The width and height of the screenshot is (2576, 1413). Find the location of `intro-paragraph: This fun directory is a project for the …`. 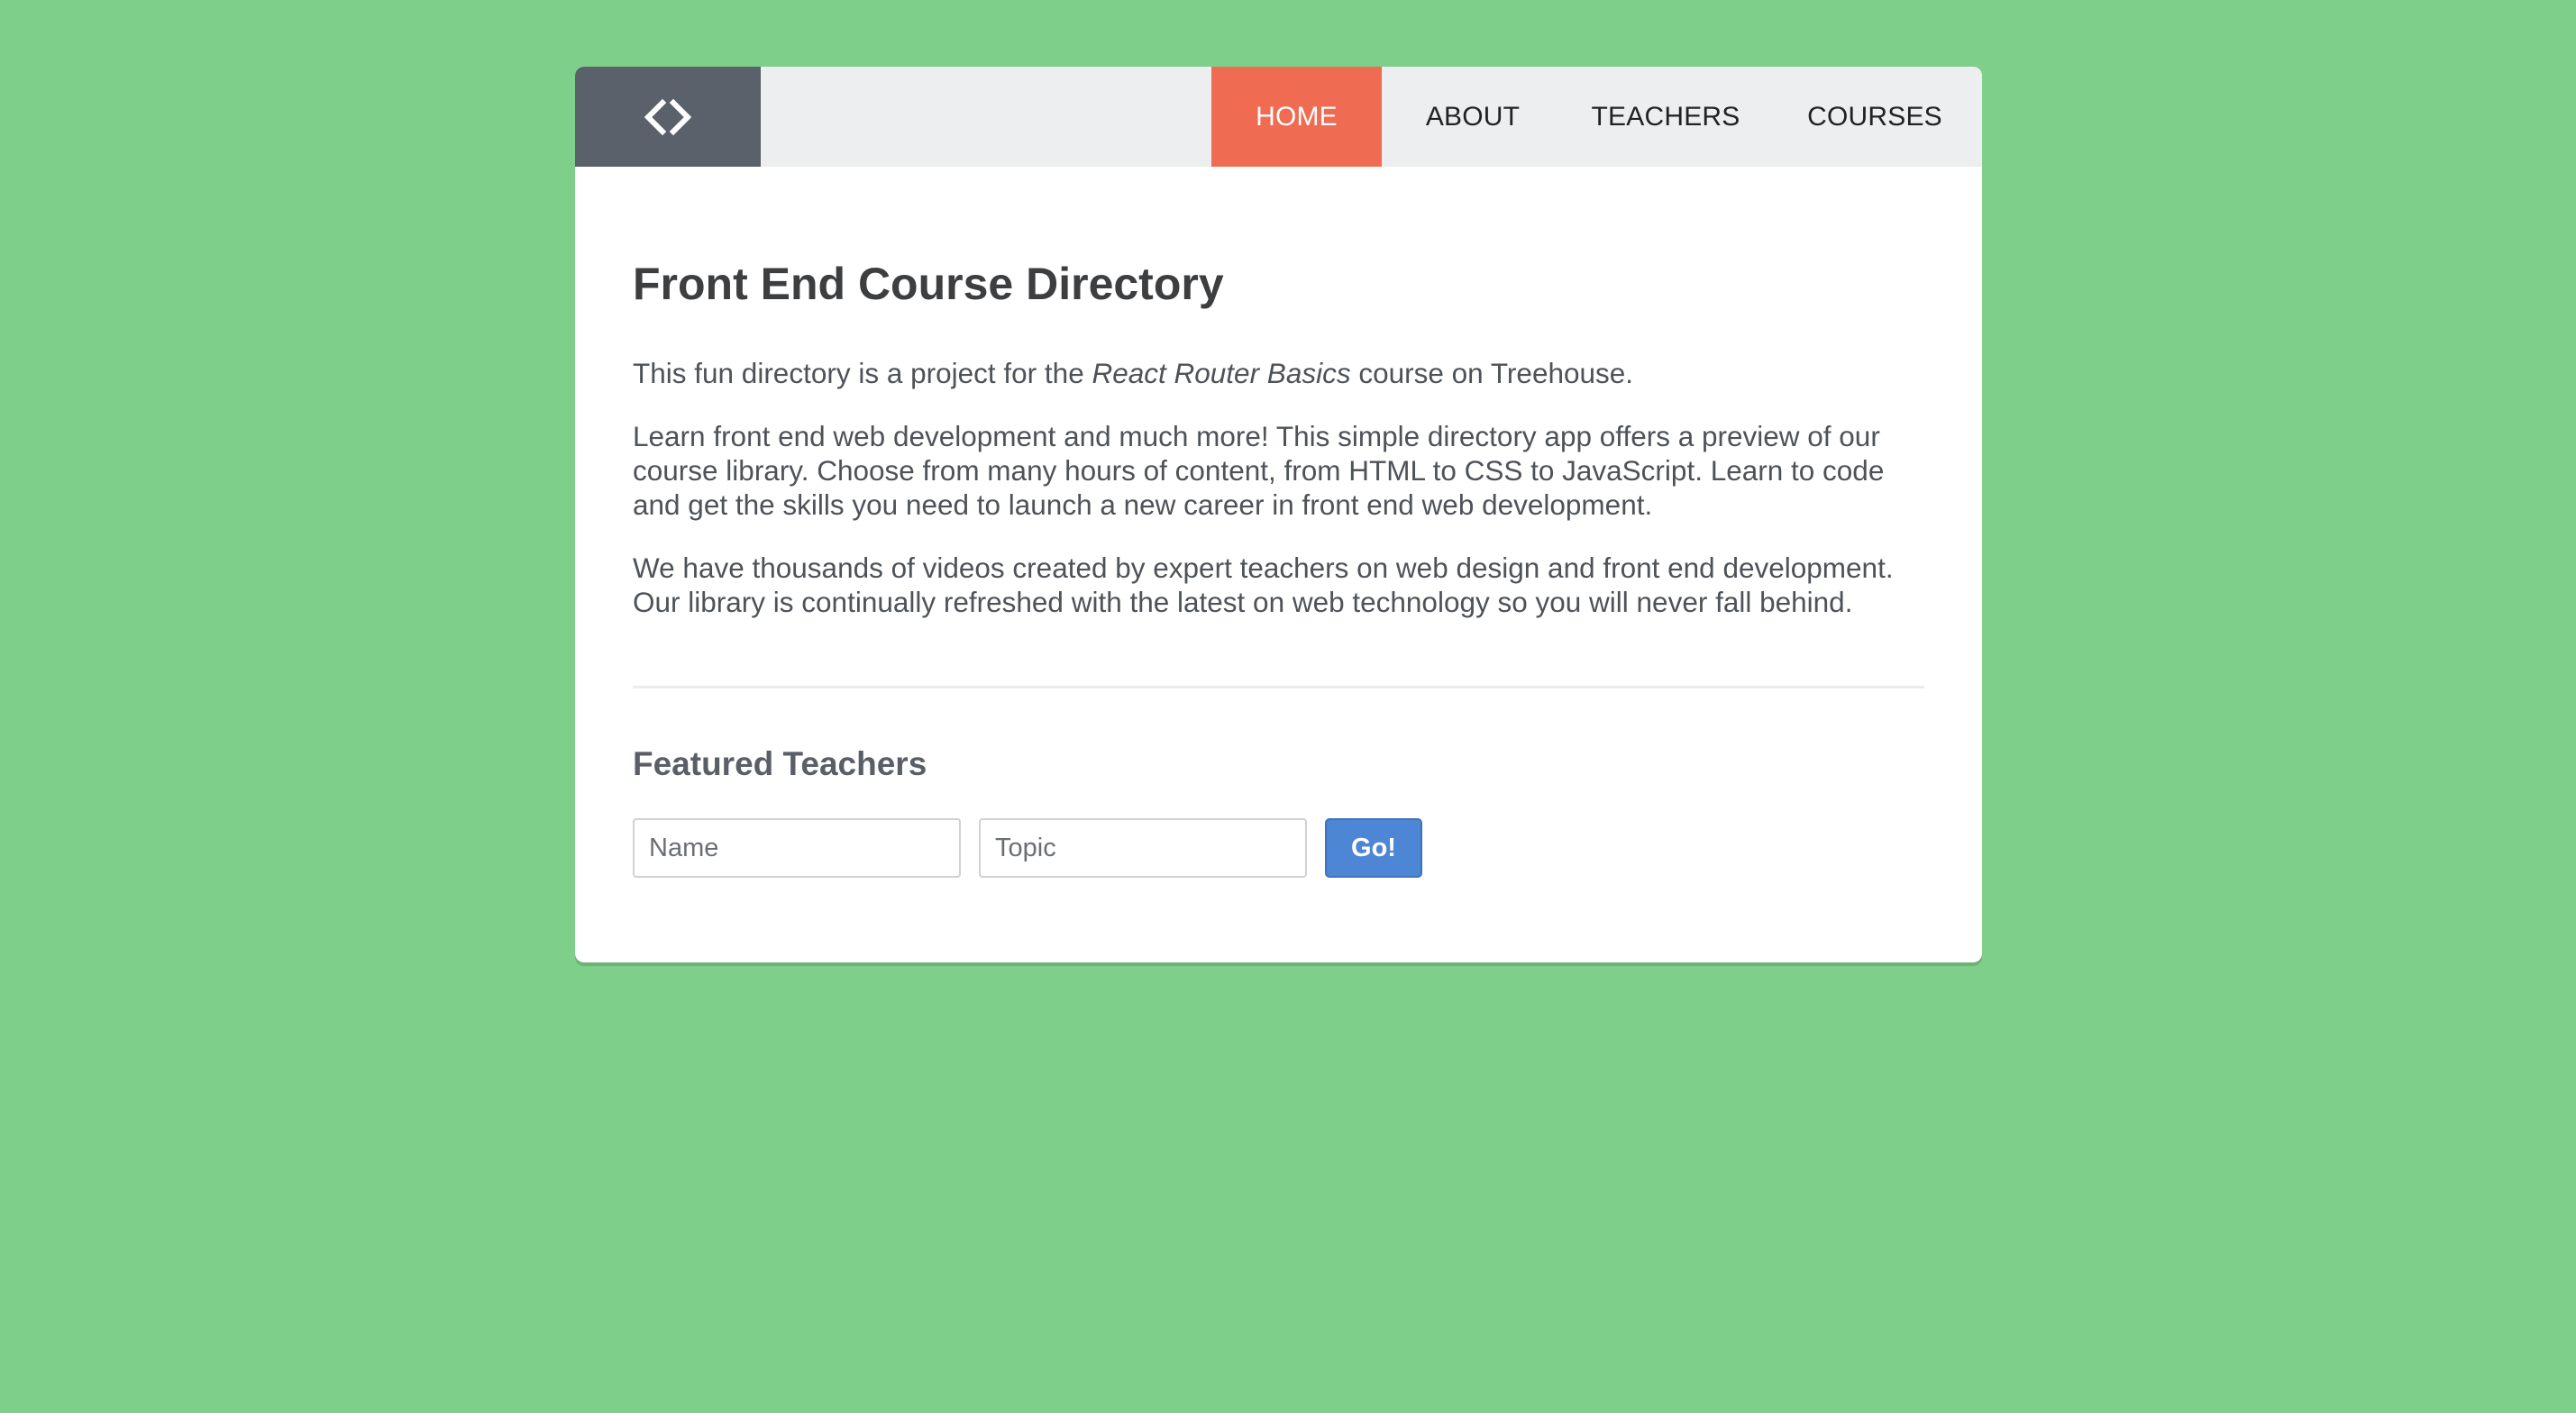

intro-paragraph: This fun directory is a project for the … is located at coordinates (1278, 373).